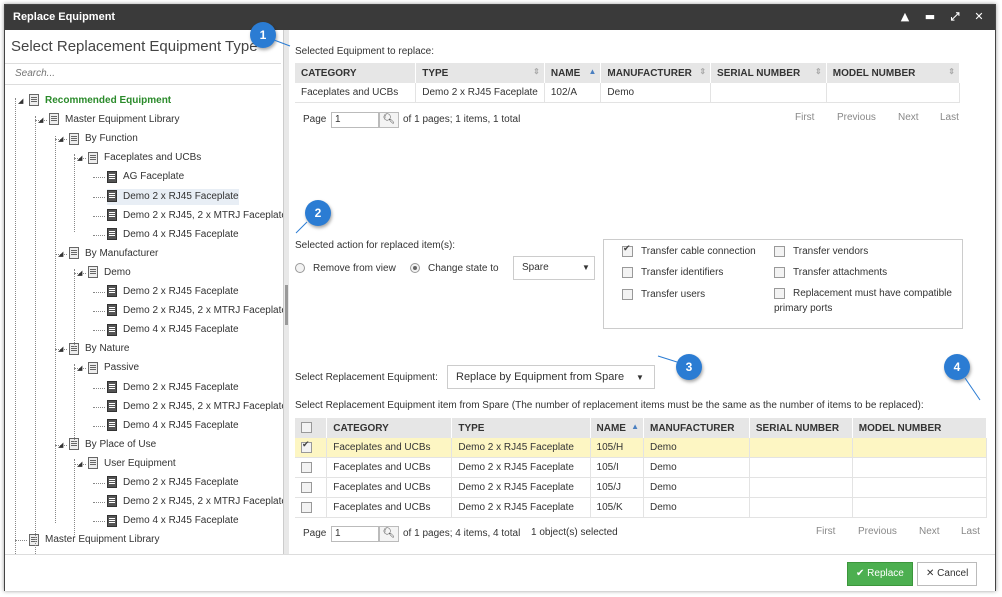  What do you see at coordinates (667, 359) in the screenshot?
I see `callout-3-leader` at bounding box center [667, 359].